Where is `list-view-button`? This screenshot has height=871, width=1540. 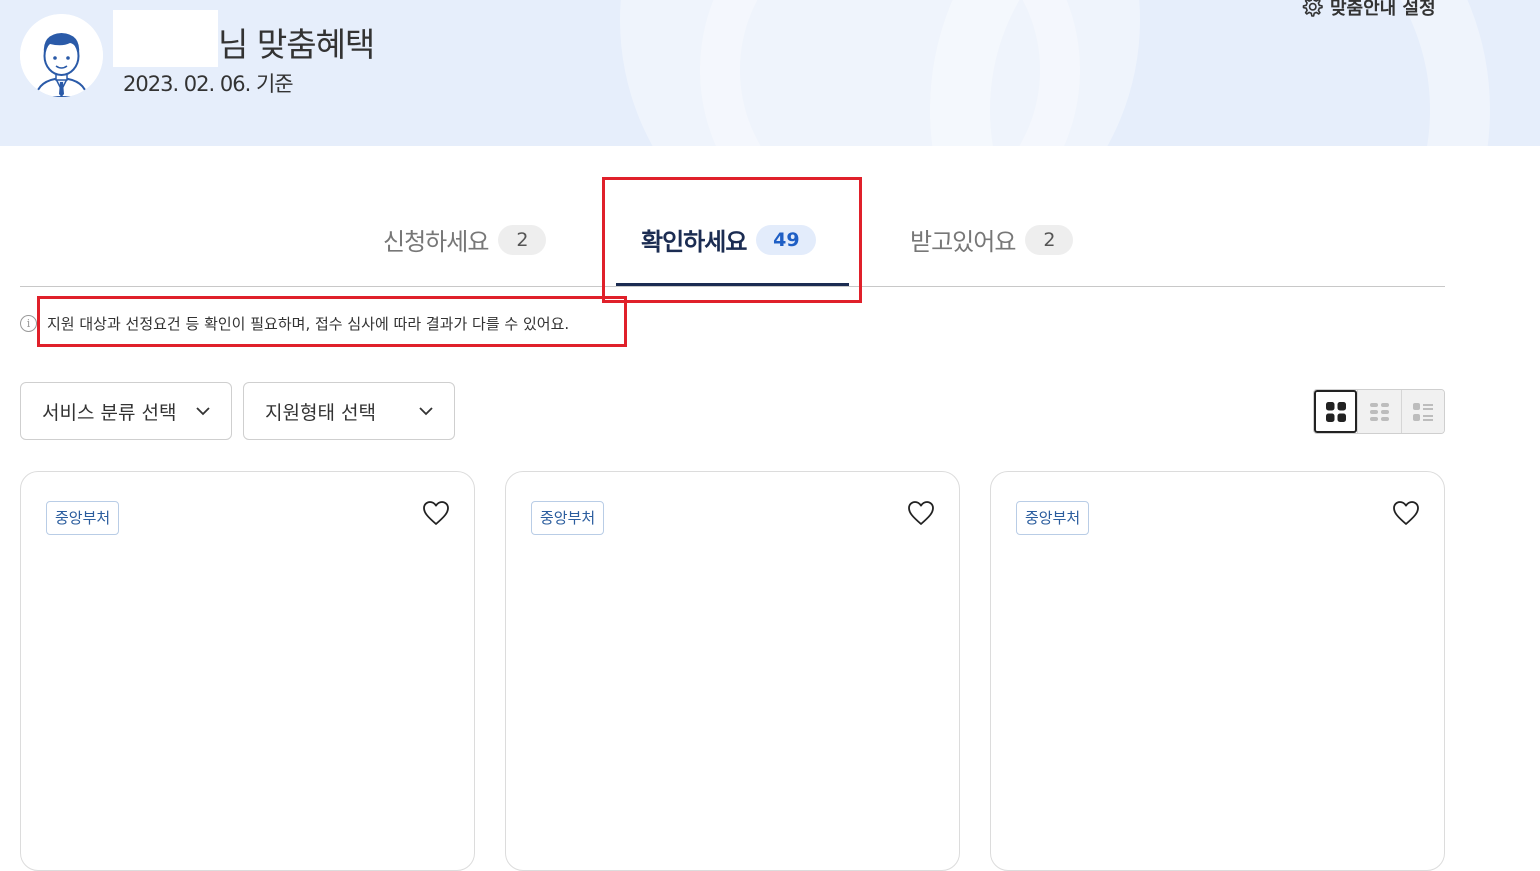
list-view-button is located at coordinates (1422, 411).